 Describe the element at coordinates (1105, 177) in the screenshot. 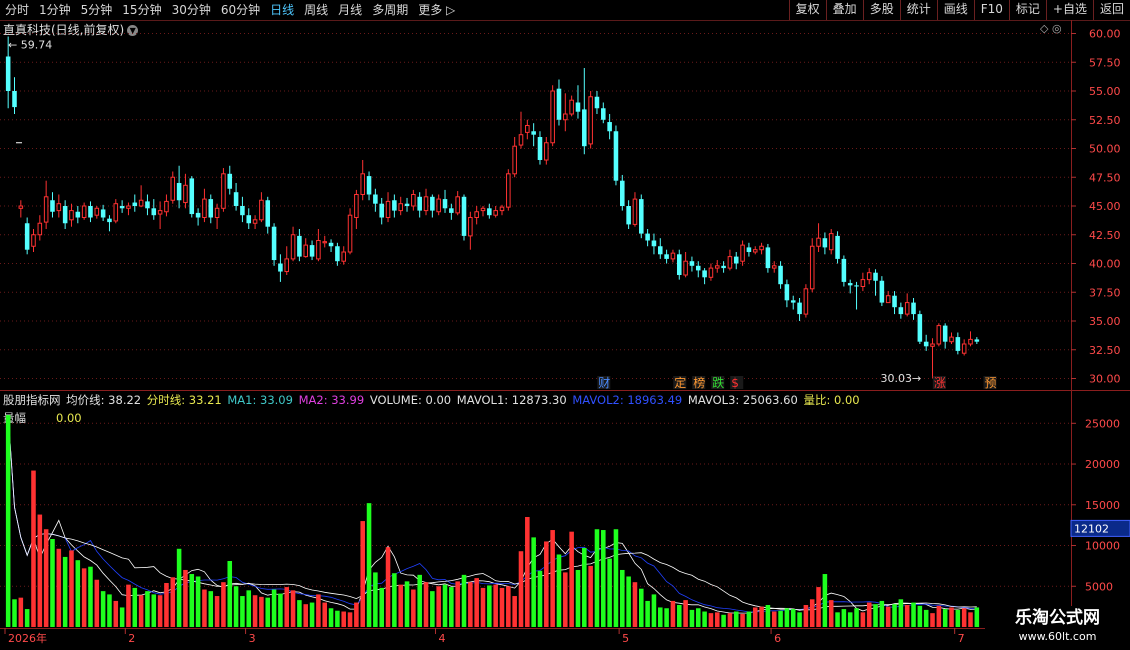

I see `price-tick-label-5: 47.50` at that location.